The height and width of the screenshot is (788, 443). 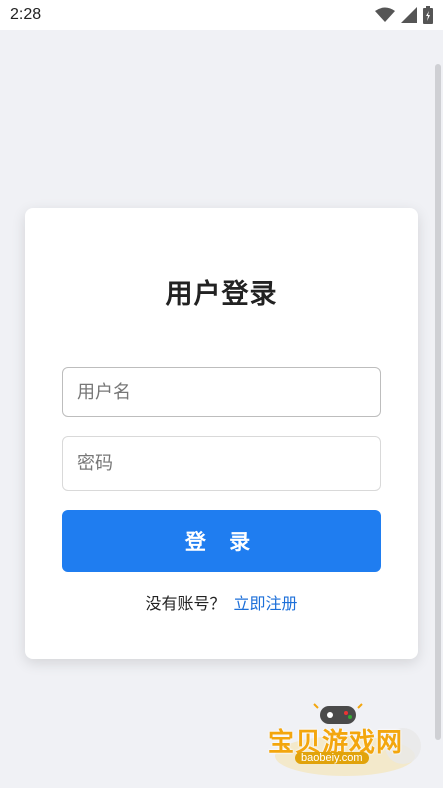 I want to click on scrollbar, so click(x=438, y=402).